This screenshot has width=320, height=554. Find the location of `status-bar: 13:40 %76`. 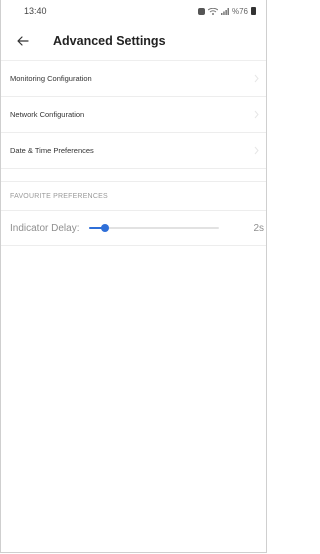

status-bar: 13:40 %76 is located at coordinates (133, 11).